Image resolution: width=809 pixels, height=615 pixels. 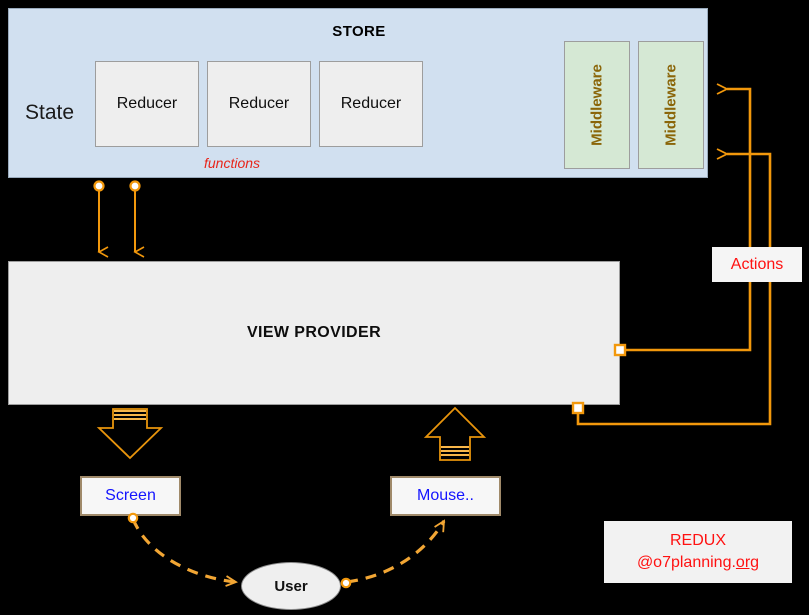 I want to click on user-to-mouse-arrow, so click(x=393, y=555).